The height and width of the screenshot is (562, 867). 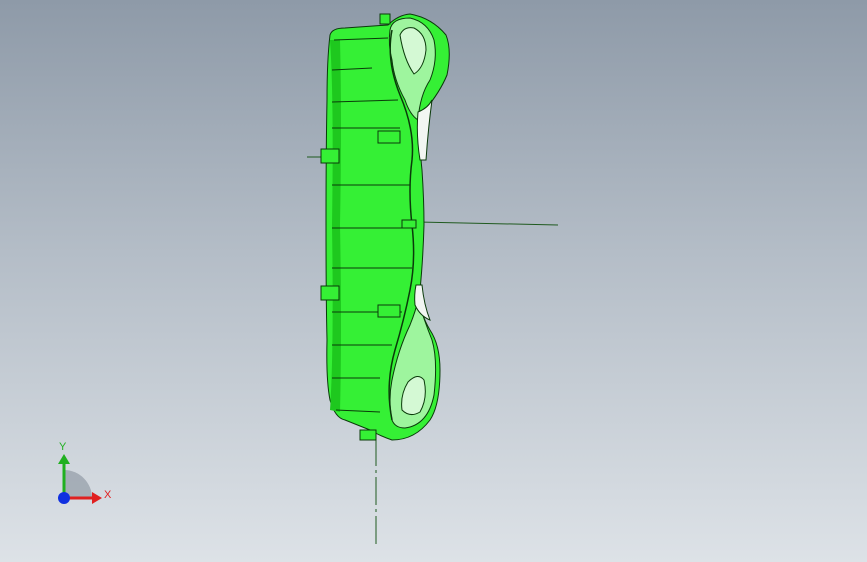 What do you see at coordinates (64, 498) in the screenshot?
I see `z-axis-dot-icon` at bounding box center [64, 498].